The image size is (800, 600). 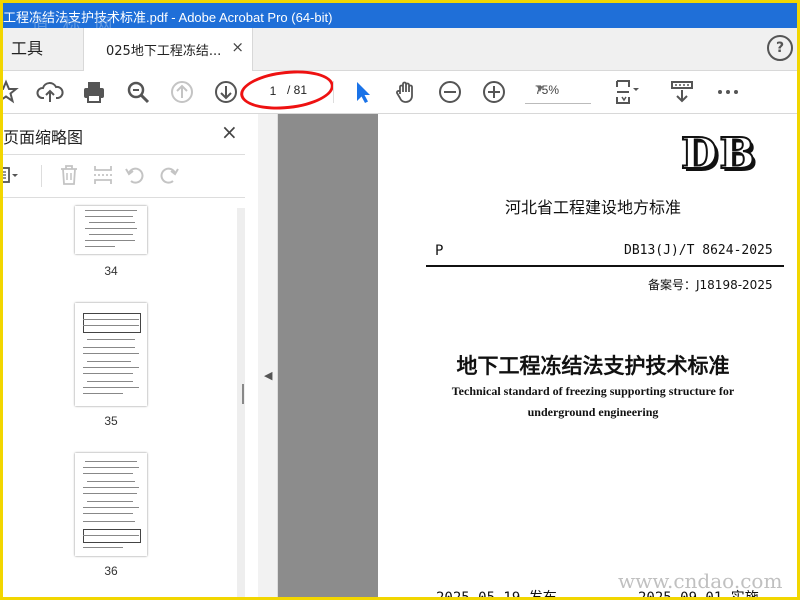 What do you see at coordinates (728, 92) in the screenshot?
I see `more-options-icon` at bounding box center [728, 92].